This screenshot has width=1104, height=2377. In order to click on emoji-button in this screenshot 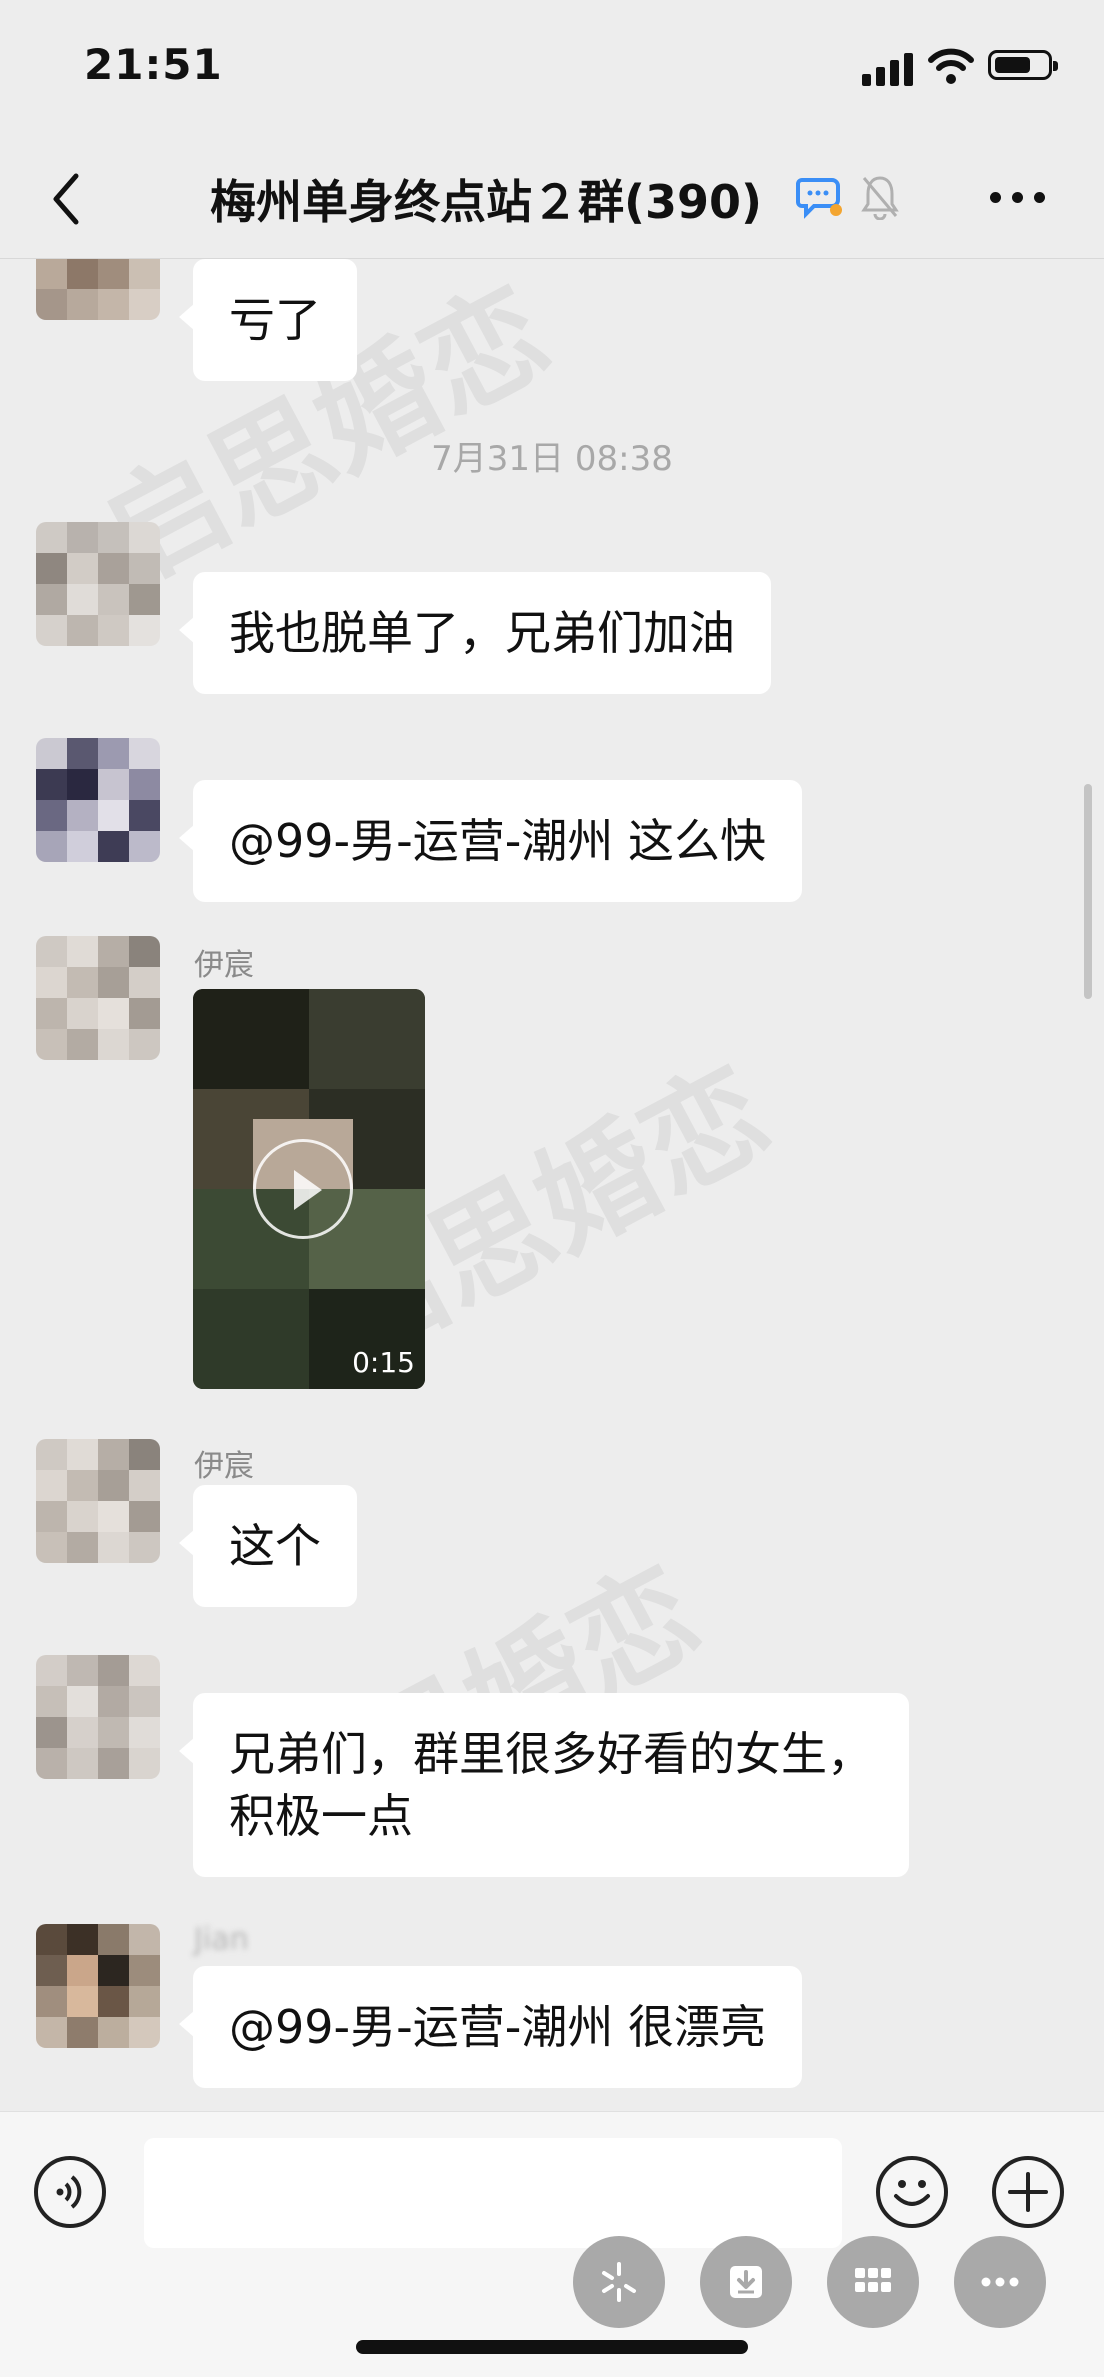, I will do `click(912, 2192)`.